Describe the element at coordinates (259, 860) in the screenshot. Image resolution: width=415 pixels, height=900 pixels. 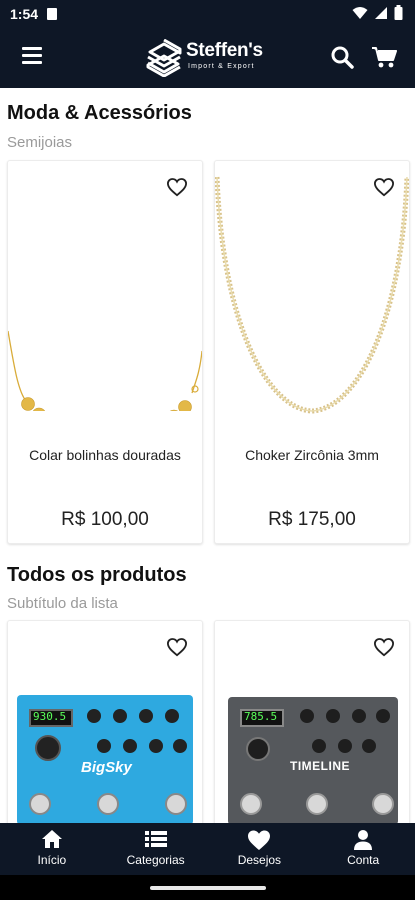
I see `nav-label: Desejos` at that location.